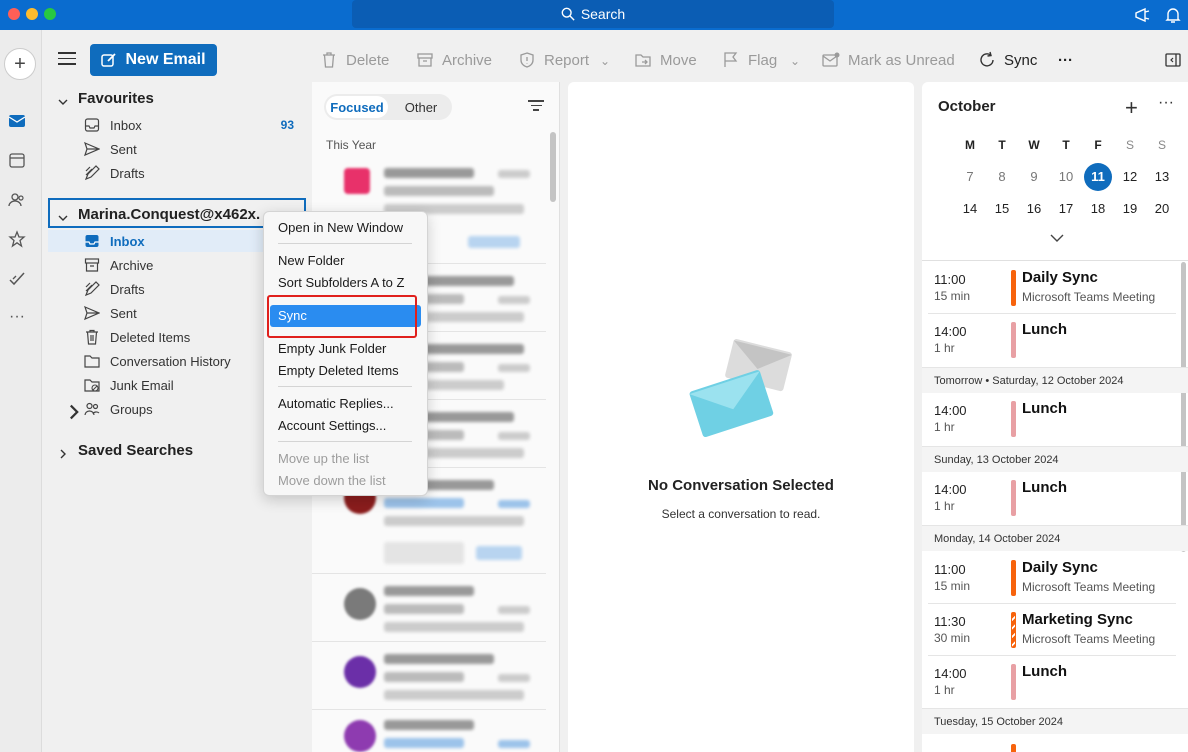  I want to click on calendar-day: 14, so click(970, 209).